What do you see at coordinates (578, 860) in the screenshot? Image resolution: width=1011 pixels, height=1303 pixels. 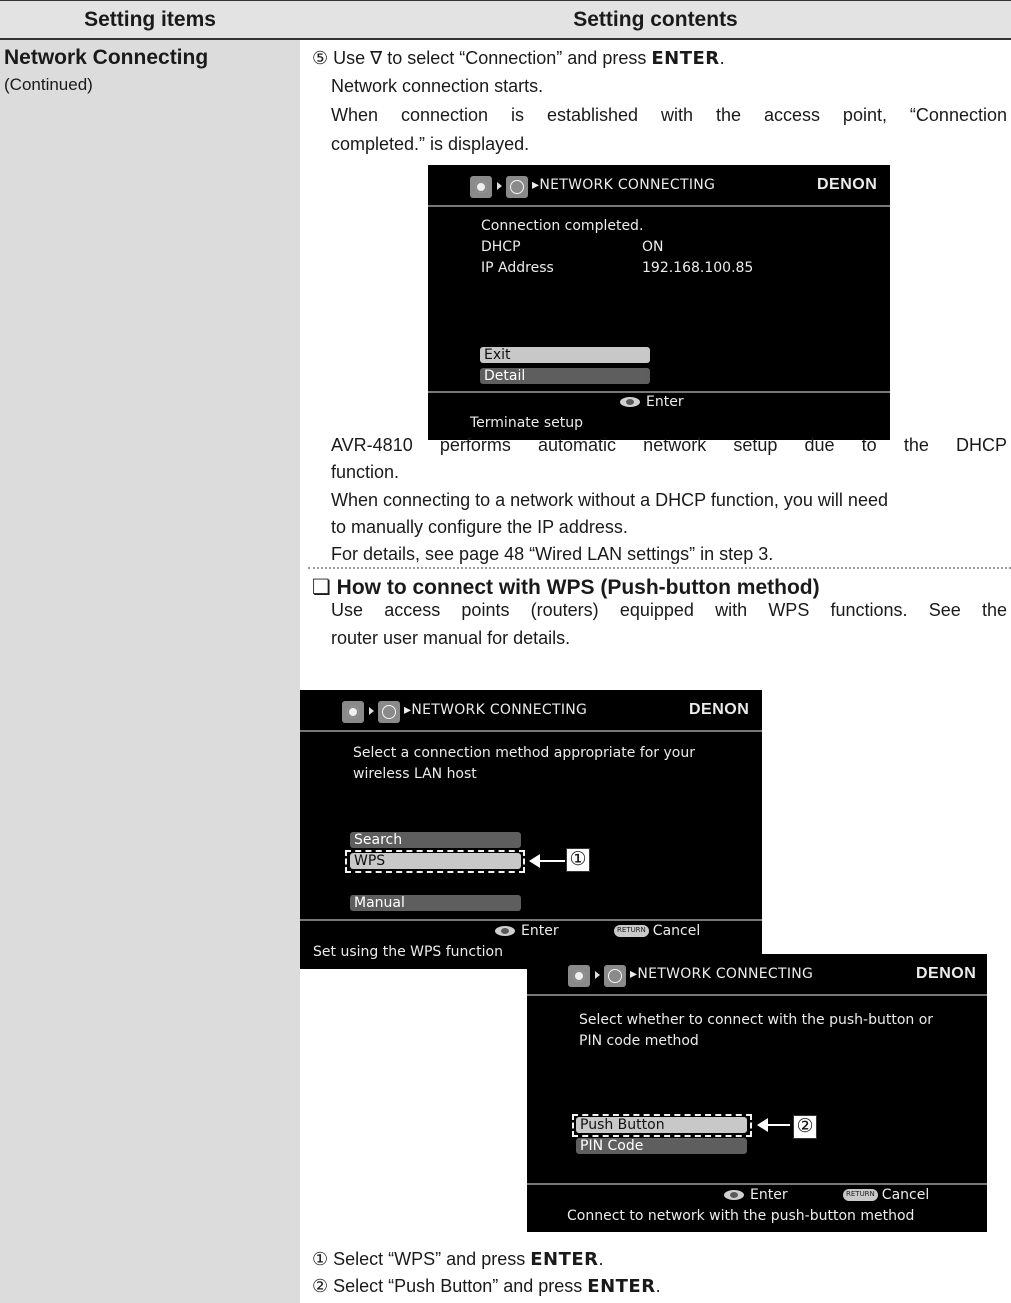 I see `callout-1: ①` at bounding box center [578, 860].